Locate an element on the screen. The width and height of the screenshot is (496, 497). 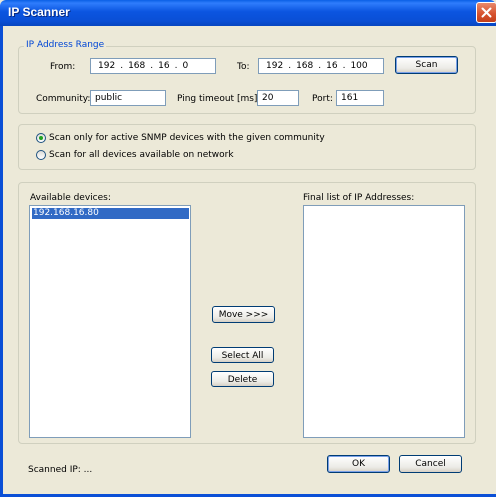
to-ip-octet-2: 168 is located at coordinates (305, 66).